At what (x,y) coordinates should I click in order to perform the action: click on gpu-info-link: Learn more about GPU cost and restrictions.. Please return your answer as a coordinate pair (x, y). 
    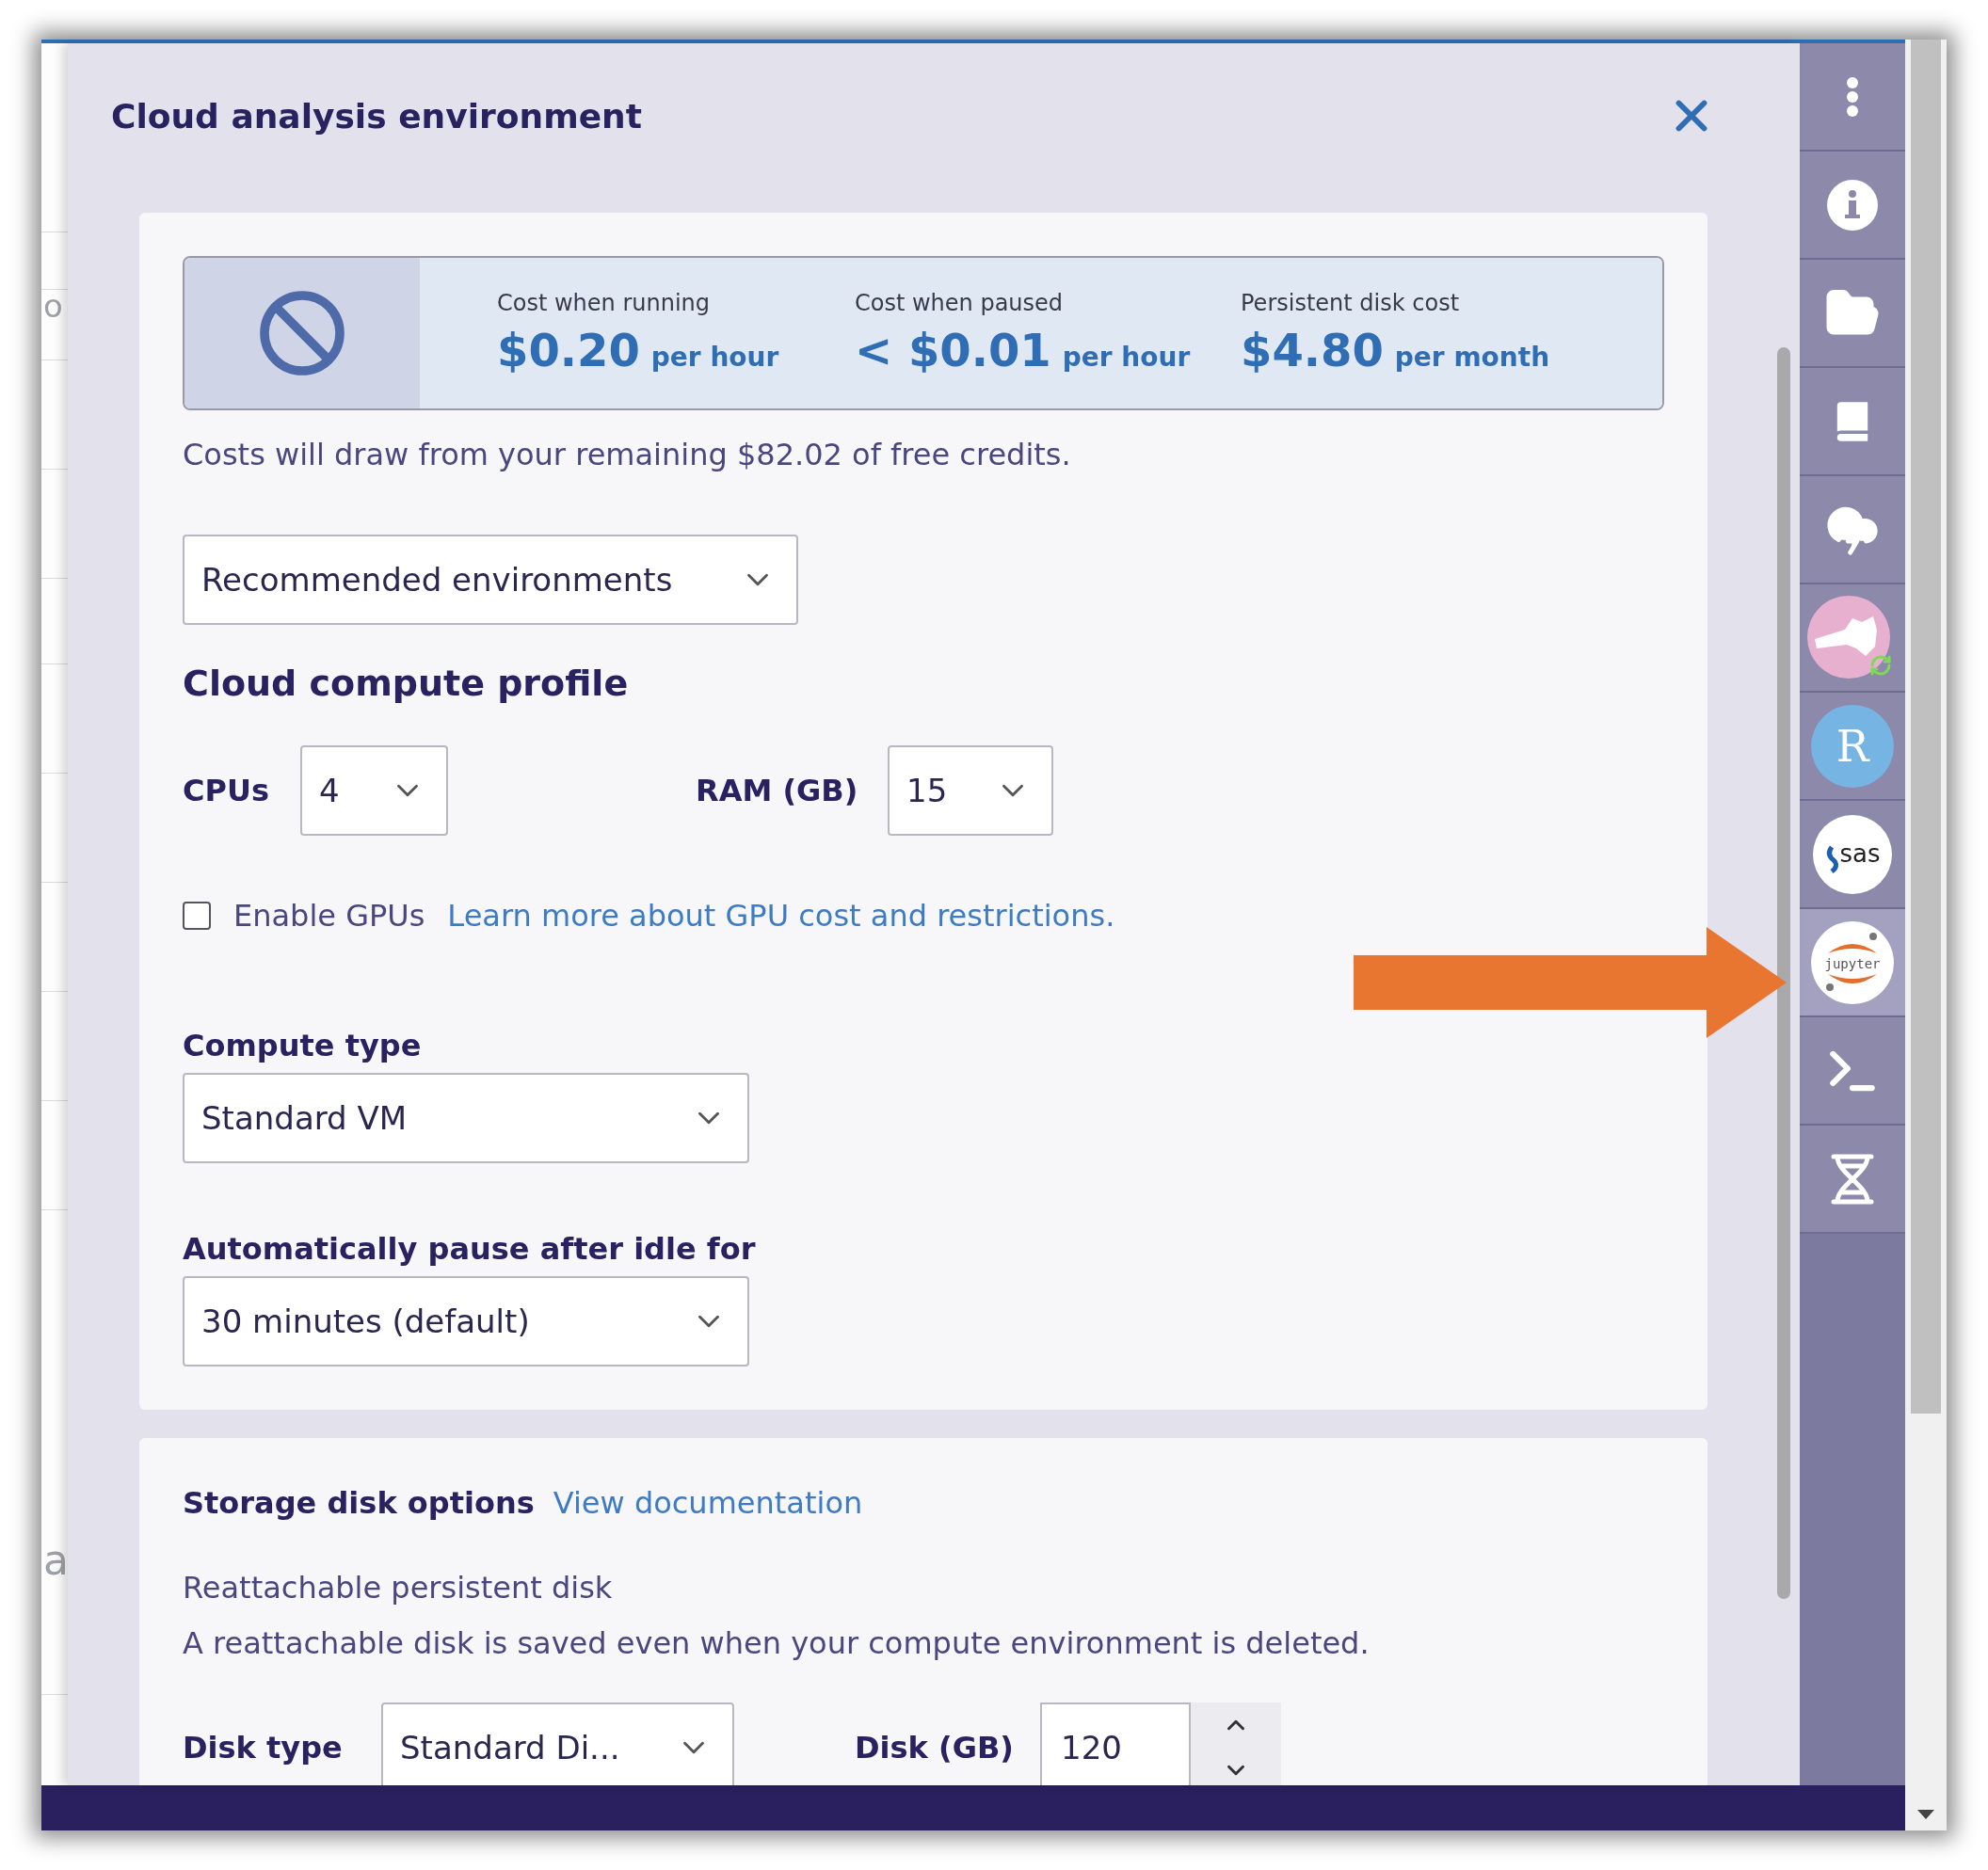
    Looking at the image, I should click on (781, 916).